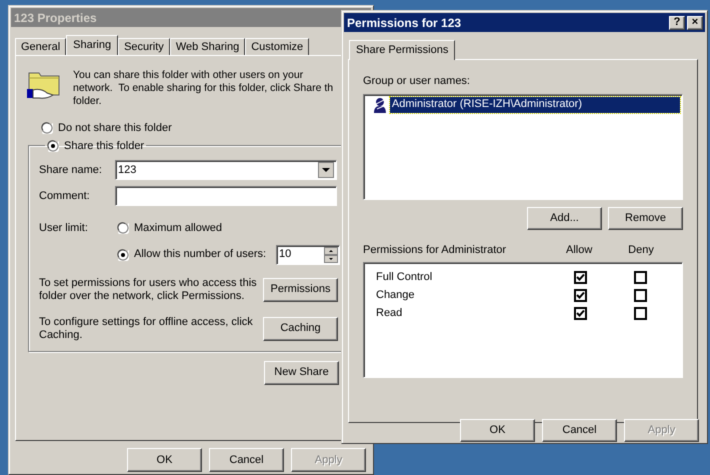 The image size is (710, 475). Describe the element at coordinates (535, 104) in the screenshot. I see `user-list-item: Administrator (RISE-IZH\Administrator)` at that location.